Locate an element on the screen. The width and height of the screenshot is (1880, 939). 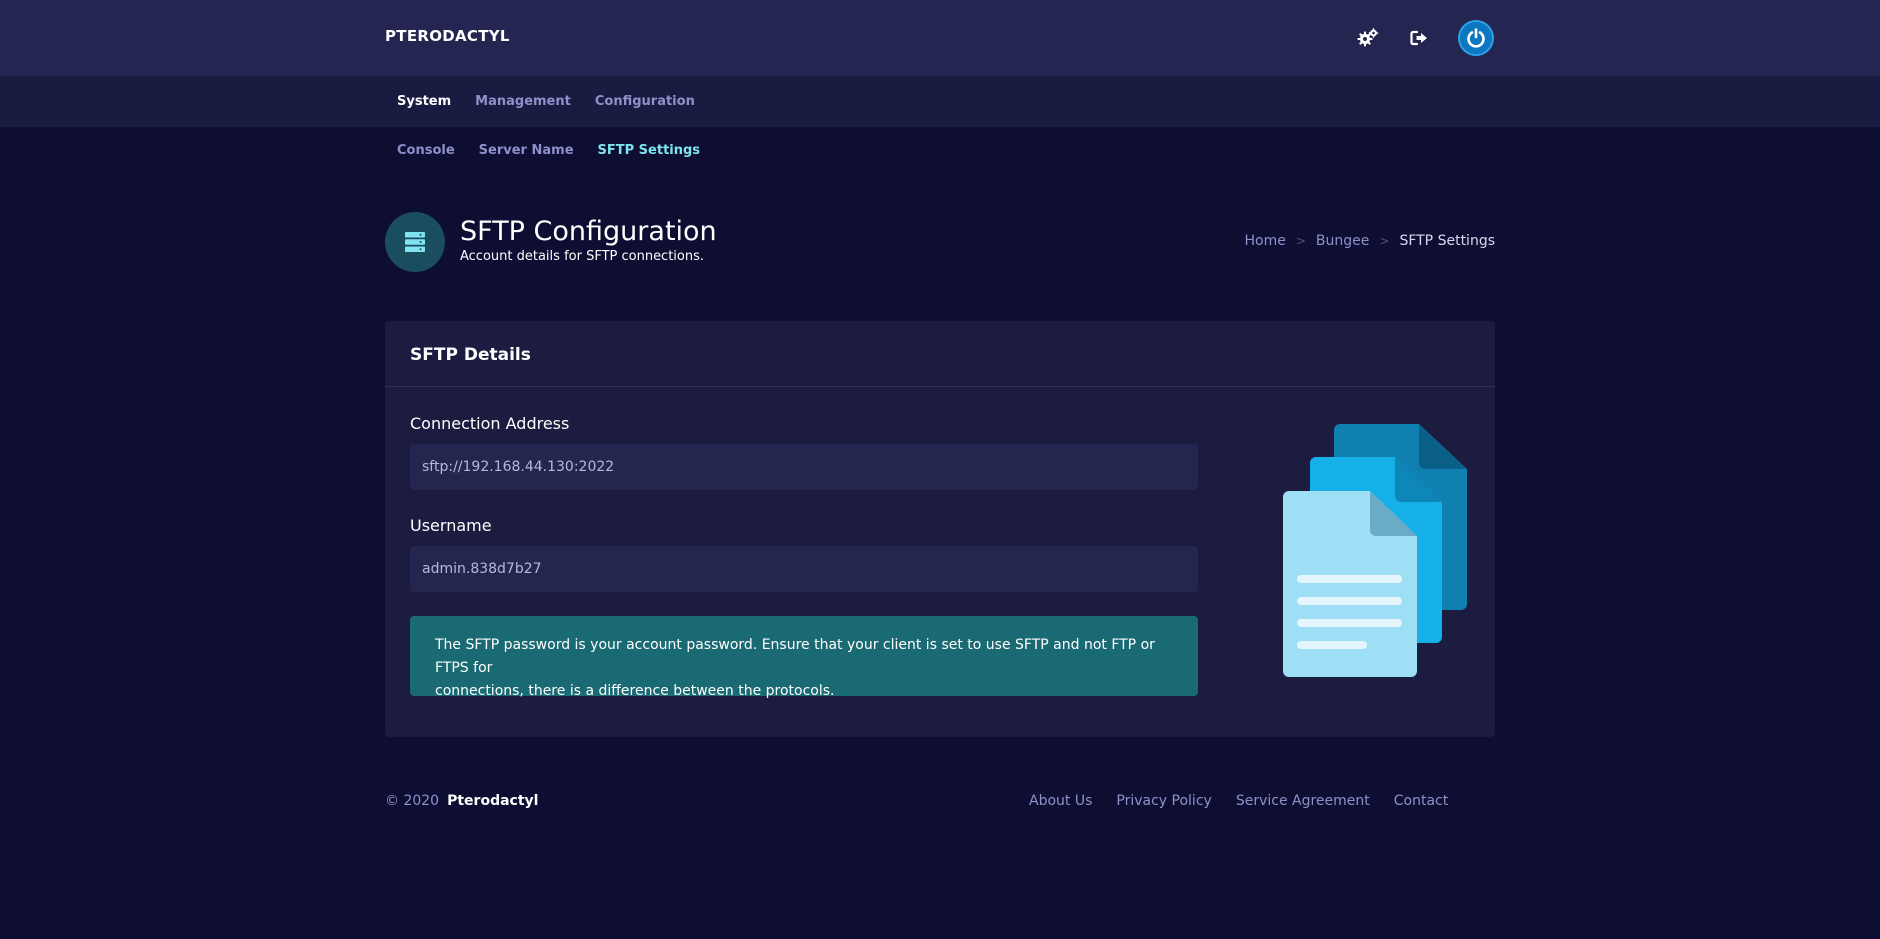
footer-copyright: © 2020 Pterodactyl is located at coordinates (461, 801).